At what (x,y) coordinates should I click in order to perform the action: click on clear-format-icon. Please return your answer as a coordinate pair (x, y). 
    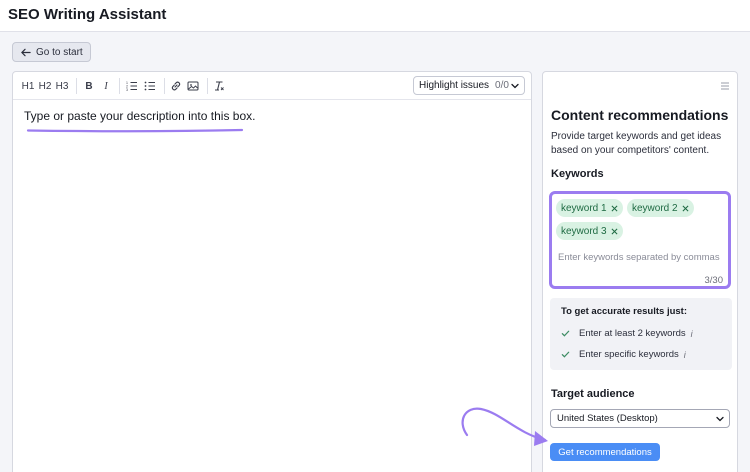
    Looking at the image, I should click on (219, 86).